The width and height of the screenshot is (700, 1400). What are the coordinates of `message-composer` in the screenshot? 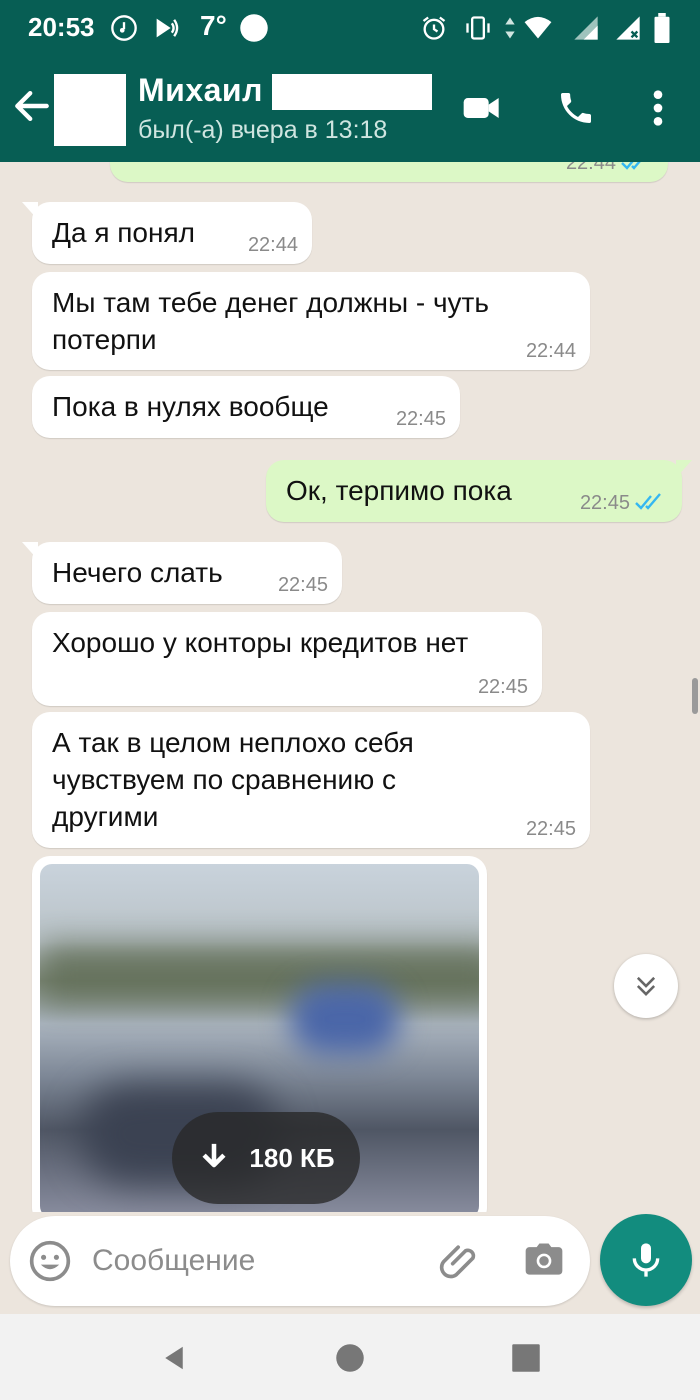 It's located at (300, 1261).